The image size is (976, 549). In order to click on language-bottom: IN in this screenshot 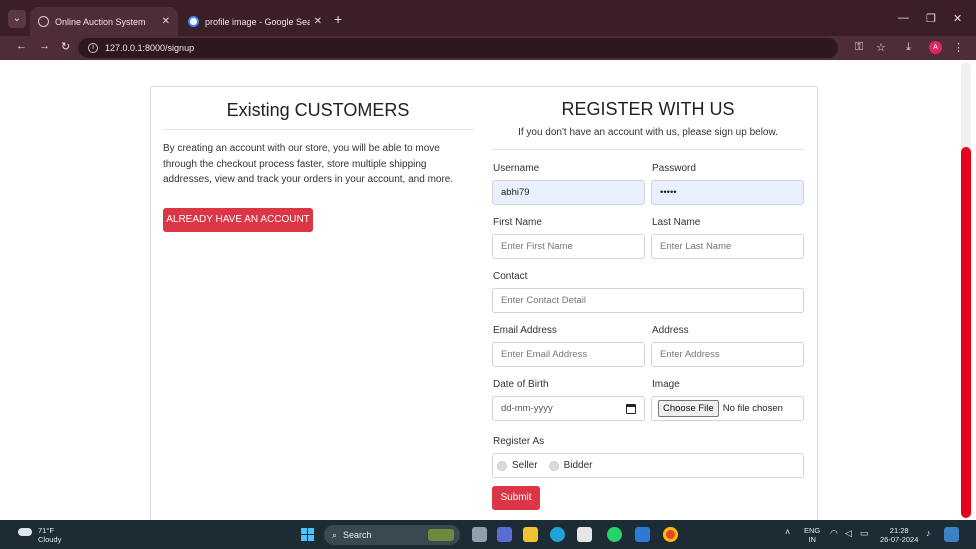, I will do `click(812, 539)`.